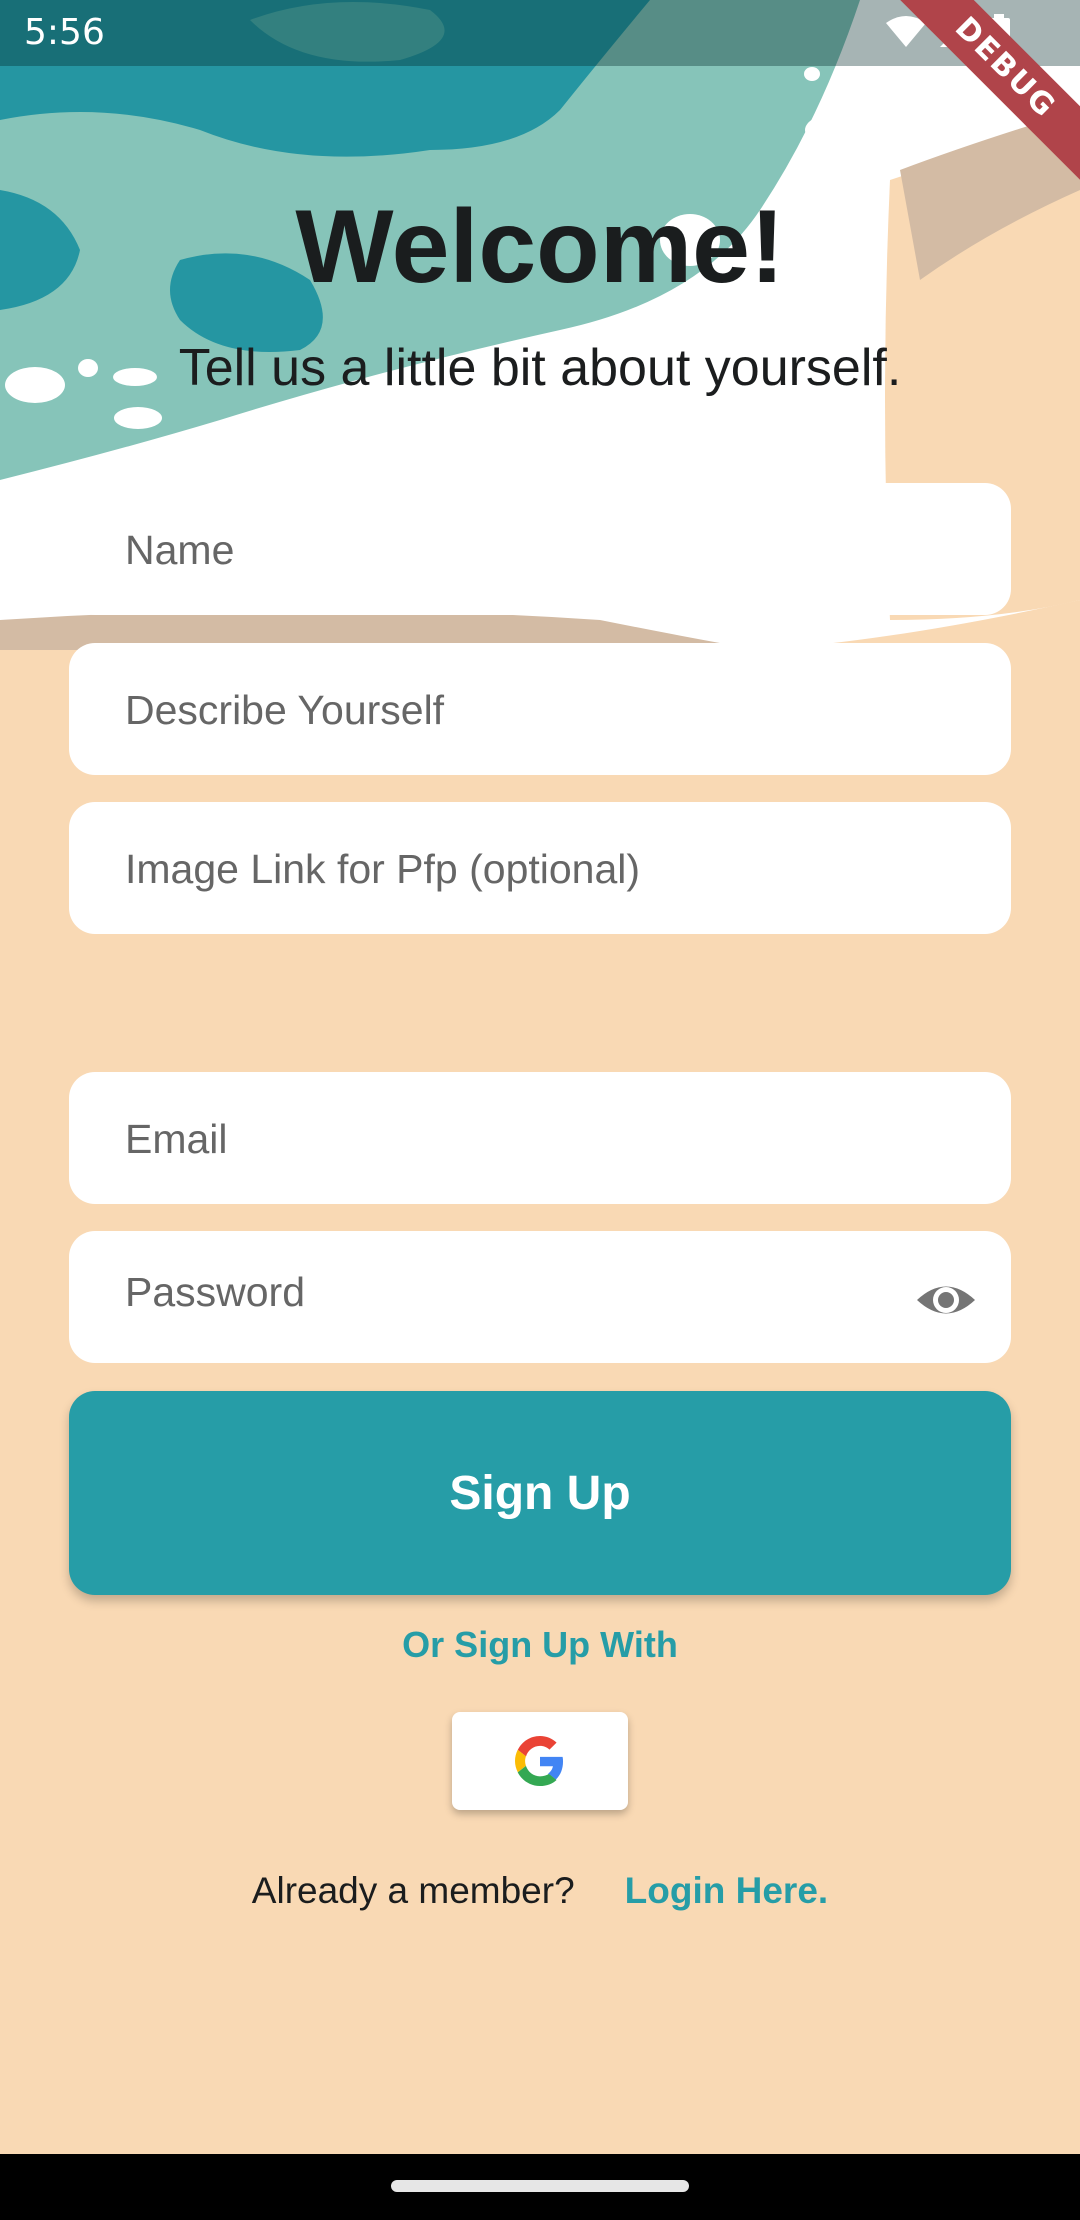 This screenshot has width=1080, height=2220. I want to click on email-placeholder: Email, so click(176, 1139).